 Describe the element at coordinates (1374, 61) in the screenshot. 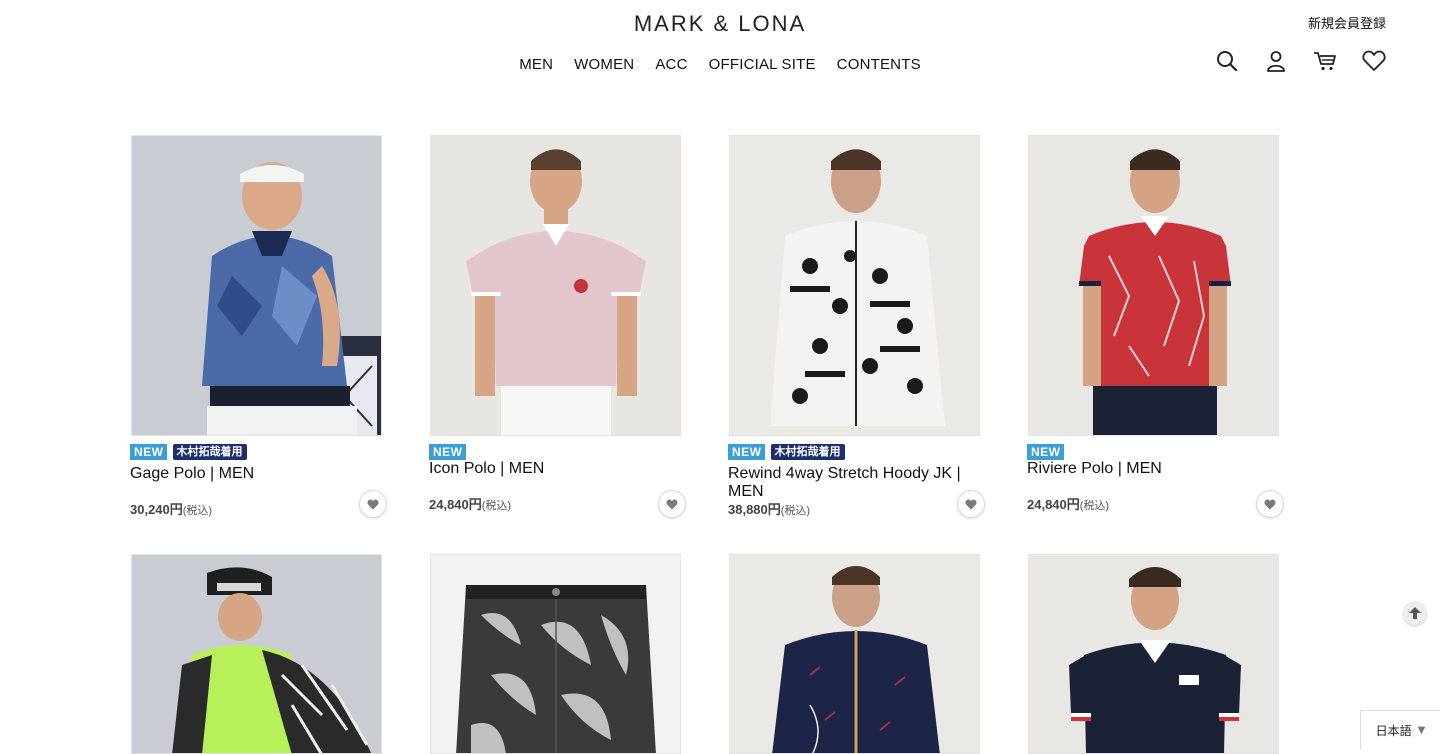

I see `wishlist-heart-icon` at that location.